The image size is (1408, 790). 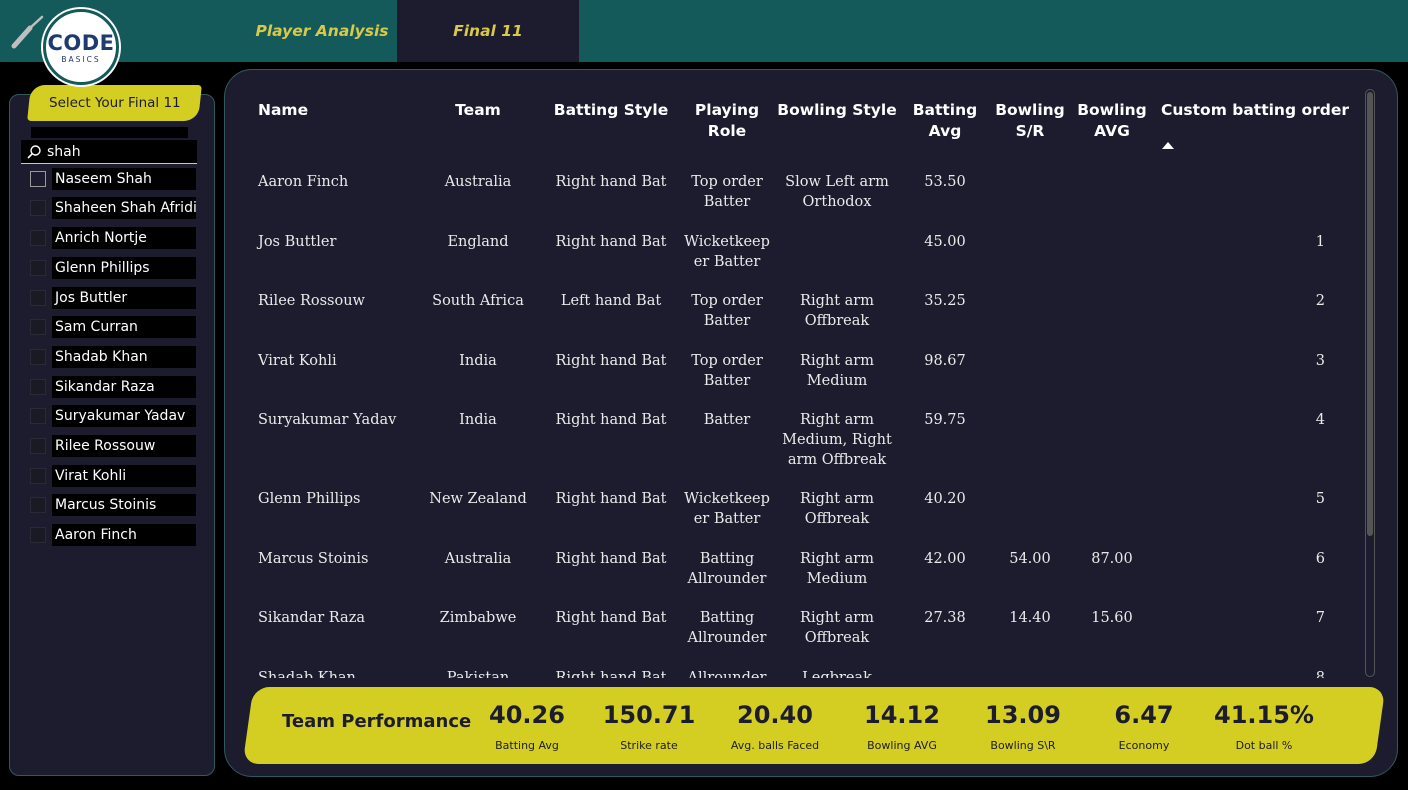 I want to click on codebasics-logo: CODE BASICS, so click(x=81, y=47).